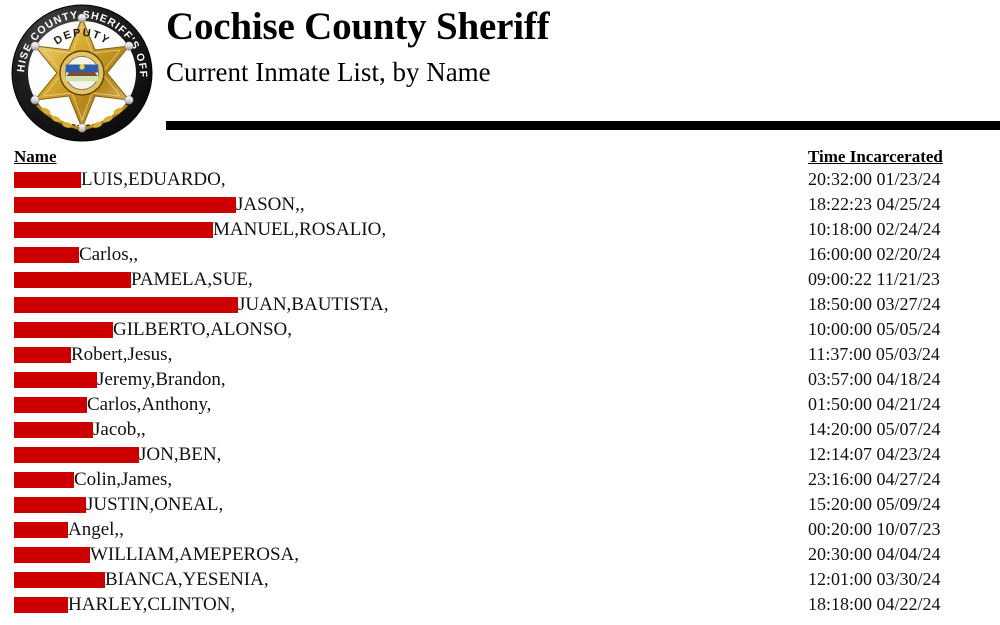 This screenshot has height=625, width=1000. What do you see at coordinates (500, 405) in the screenshot?
I see `table-row: Carlos,Anthony, 01:50:00 04/21/24` at bounding box center [500, 405].